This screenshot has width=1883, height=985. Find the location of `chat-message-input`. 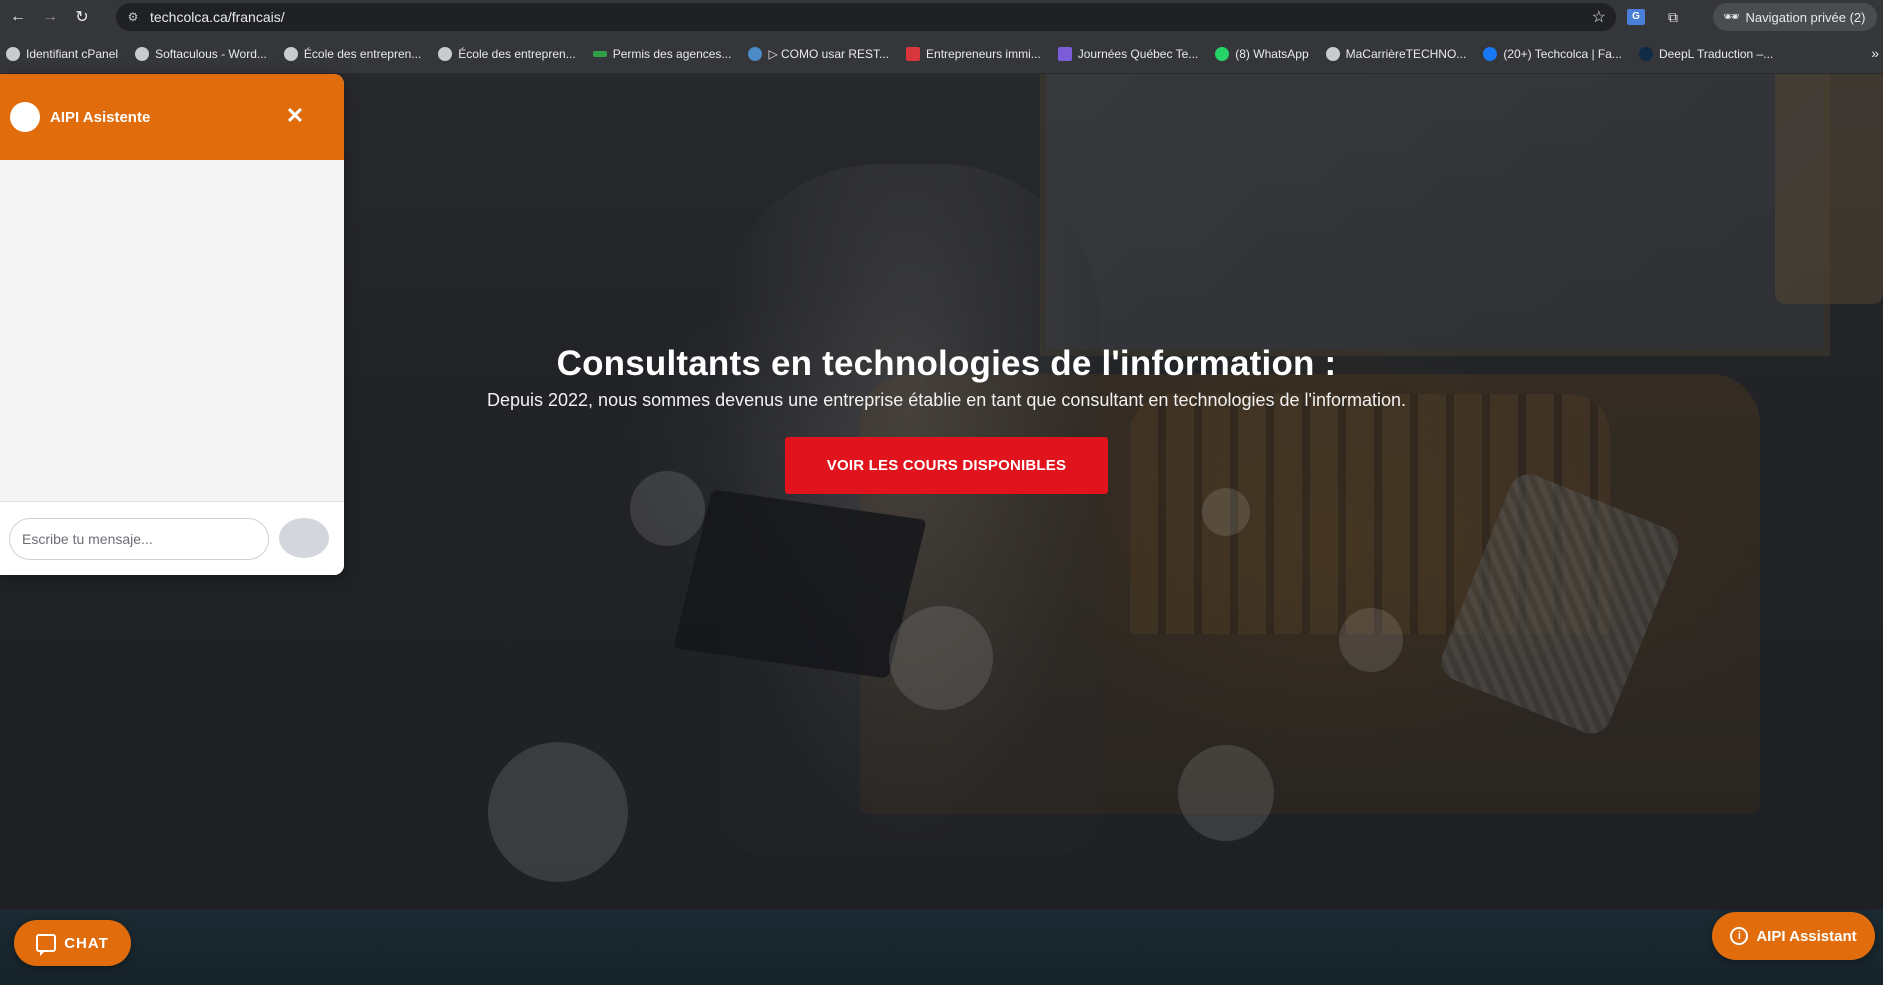

chat-message-input is located at coordinates (139, 539).